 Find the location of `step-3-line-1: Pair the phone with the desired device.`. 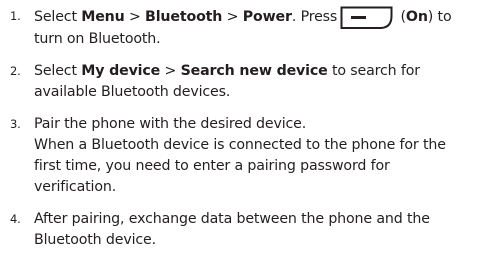

step-3-line-1: Pair the phone with the desired device. is located at coordinates (170, 124).